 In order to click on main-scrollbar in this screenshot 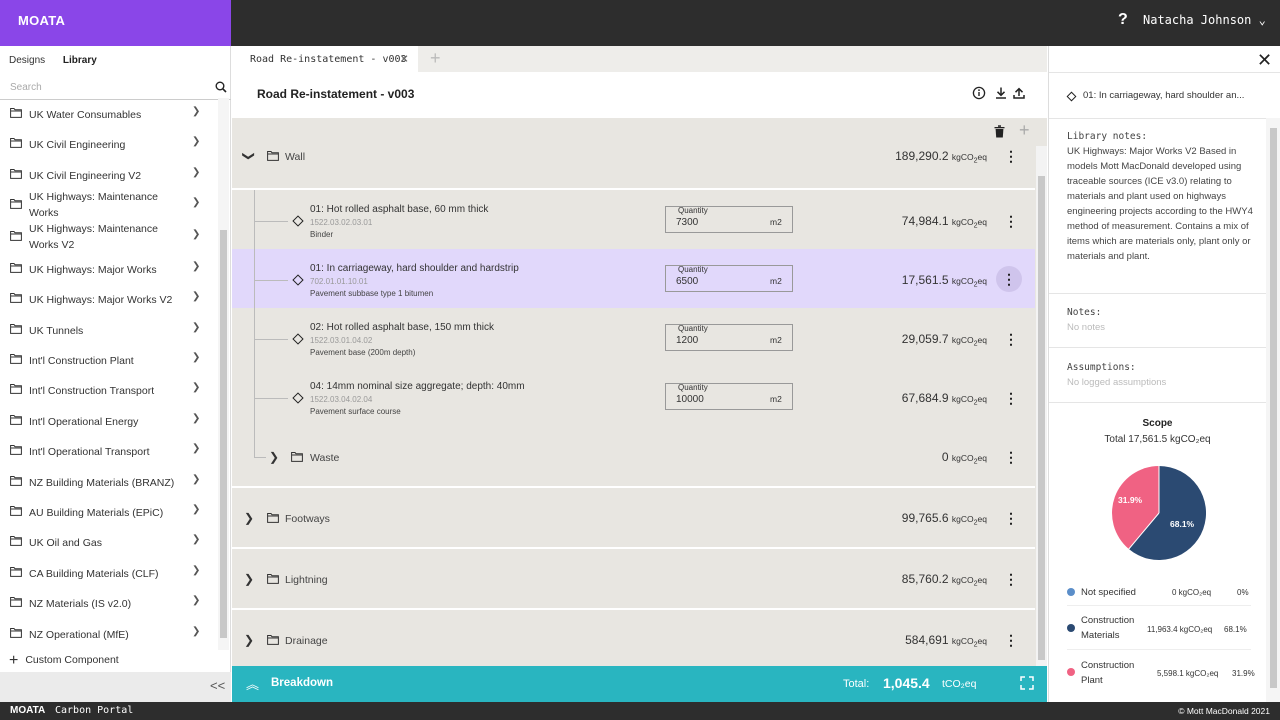, I will do `click(1041, 406)`.